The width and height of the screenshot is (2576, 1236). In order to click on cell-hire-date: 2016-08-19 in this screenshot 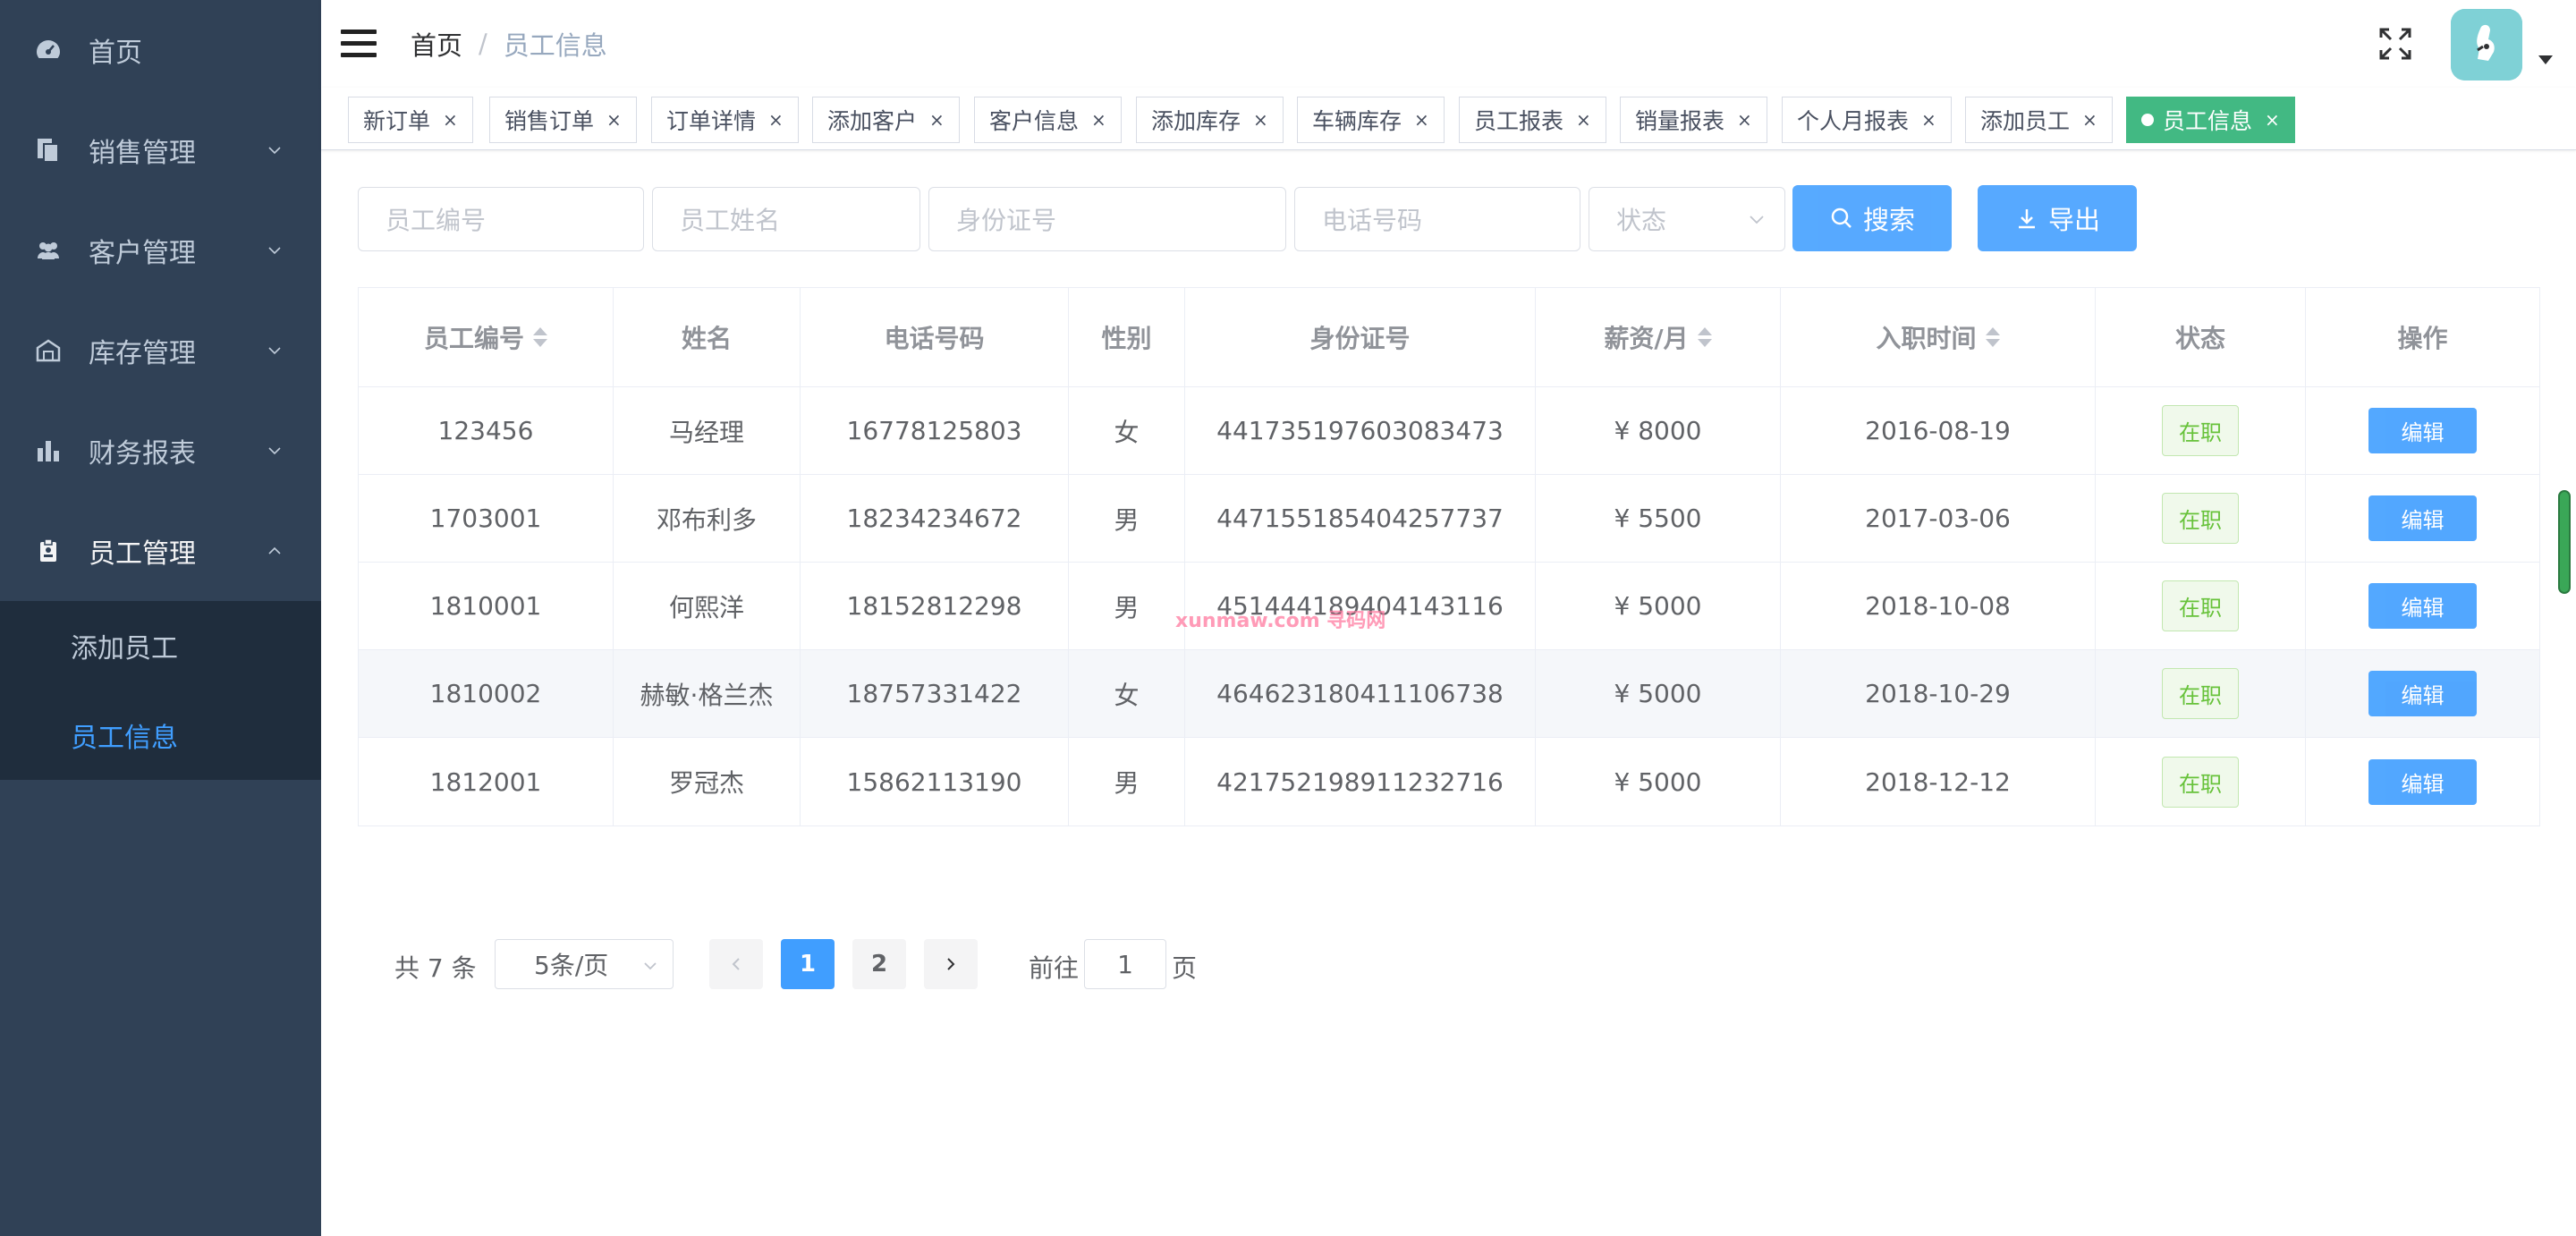, I will do `click(1938, 431)`.